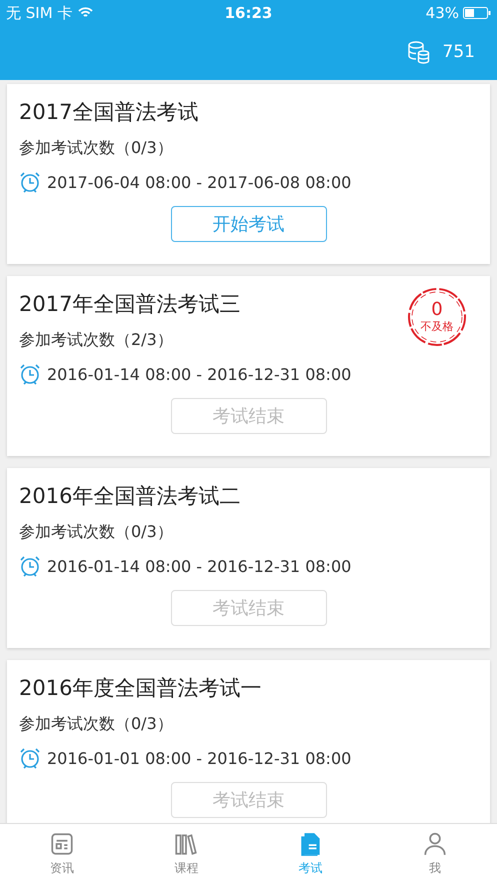  I want to click on clock: 16:23, so click(248, 13).